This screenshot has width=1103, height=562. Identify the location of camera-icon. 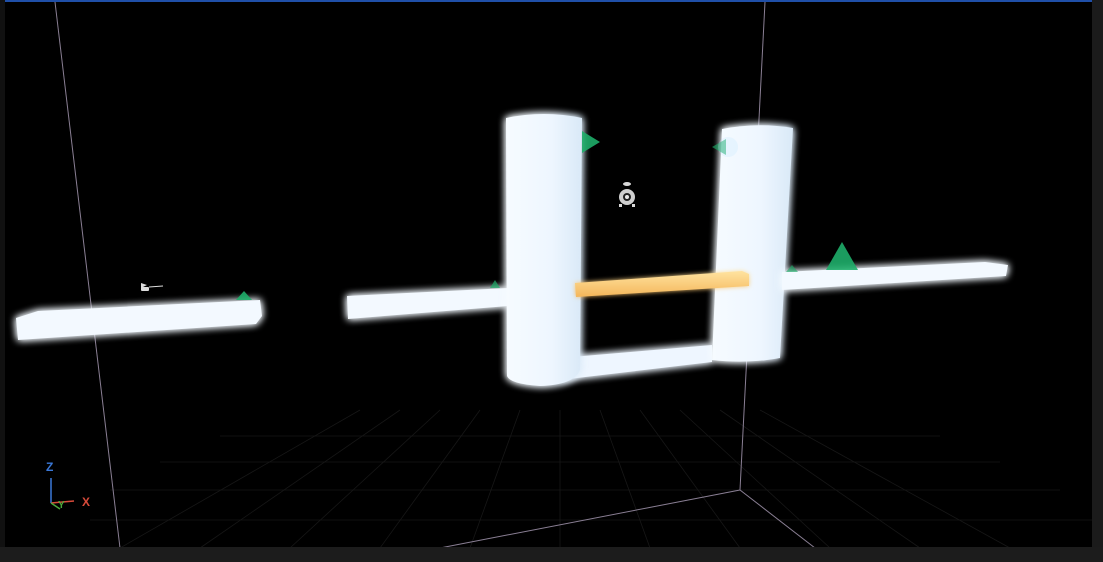
(627, 194).